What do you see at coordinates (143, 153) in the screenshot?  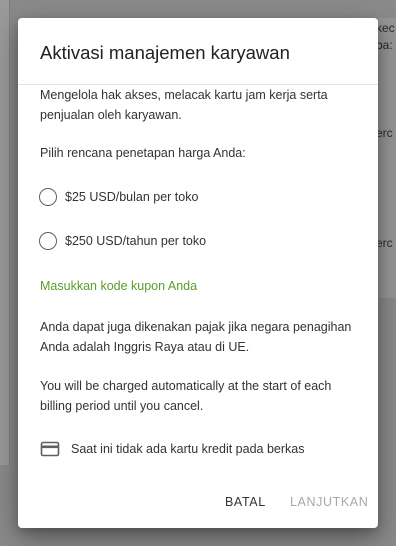 I see `pricing-prompt: Pilih rencana penetapan harga Anda:` at bounding box center [143, 153].